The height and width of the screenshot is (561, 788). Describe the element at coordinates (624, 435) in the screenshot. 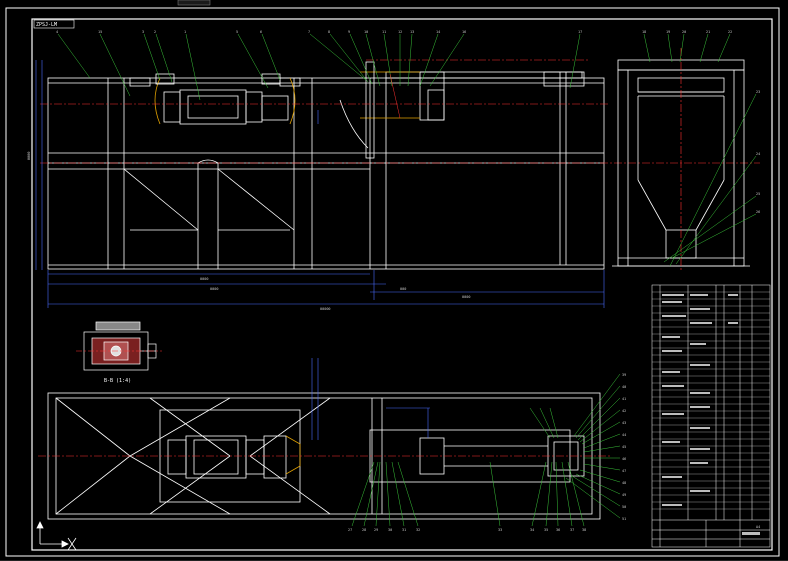

I see `svg-text: 44` at that location.